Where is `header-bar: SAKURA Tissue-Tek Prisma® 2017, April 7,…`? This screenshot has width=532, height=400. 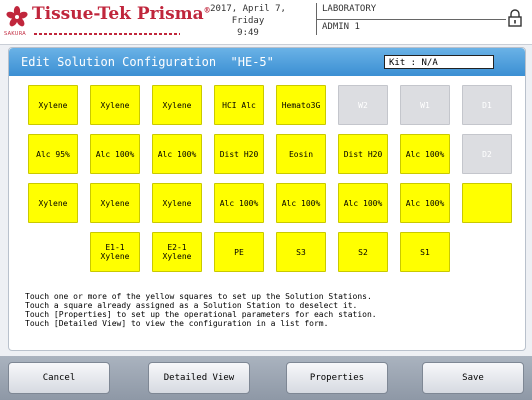 header-bar: SAKURA Tissue-Tek Prisma® 2017, April 7,… is located at coordinates (266, 22).